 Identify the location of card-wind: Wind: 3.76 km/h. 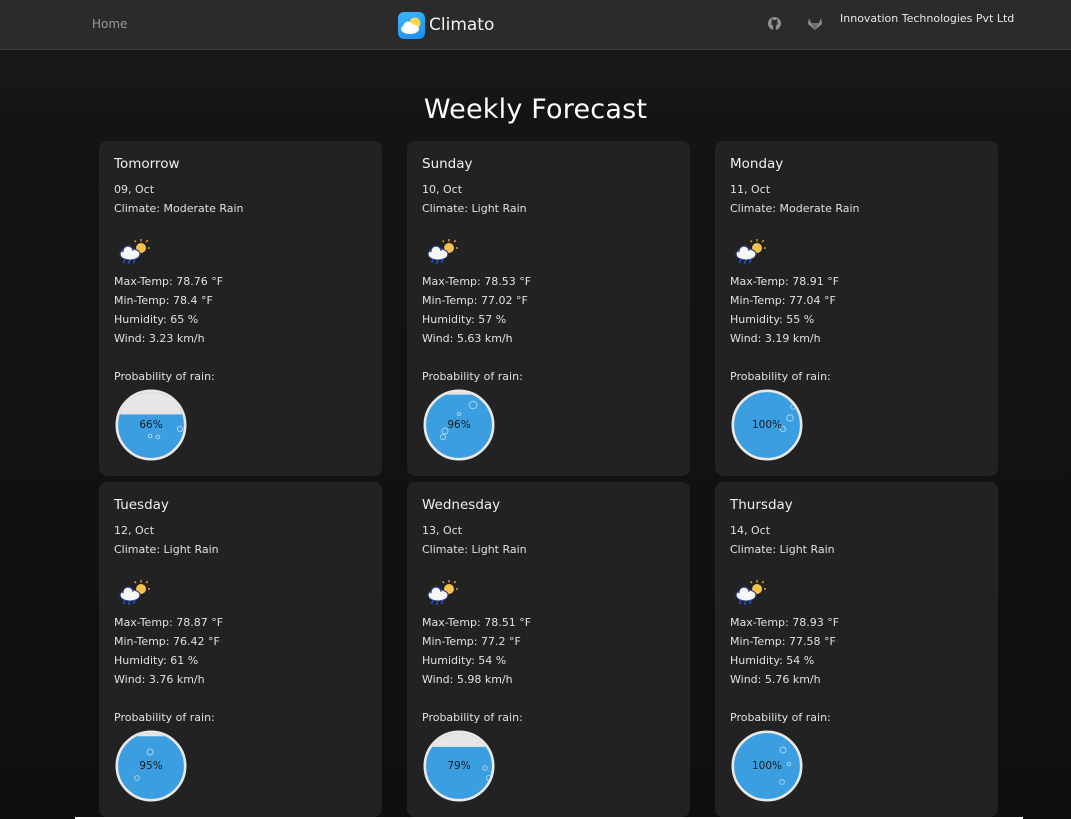
(159, 679).